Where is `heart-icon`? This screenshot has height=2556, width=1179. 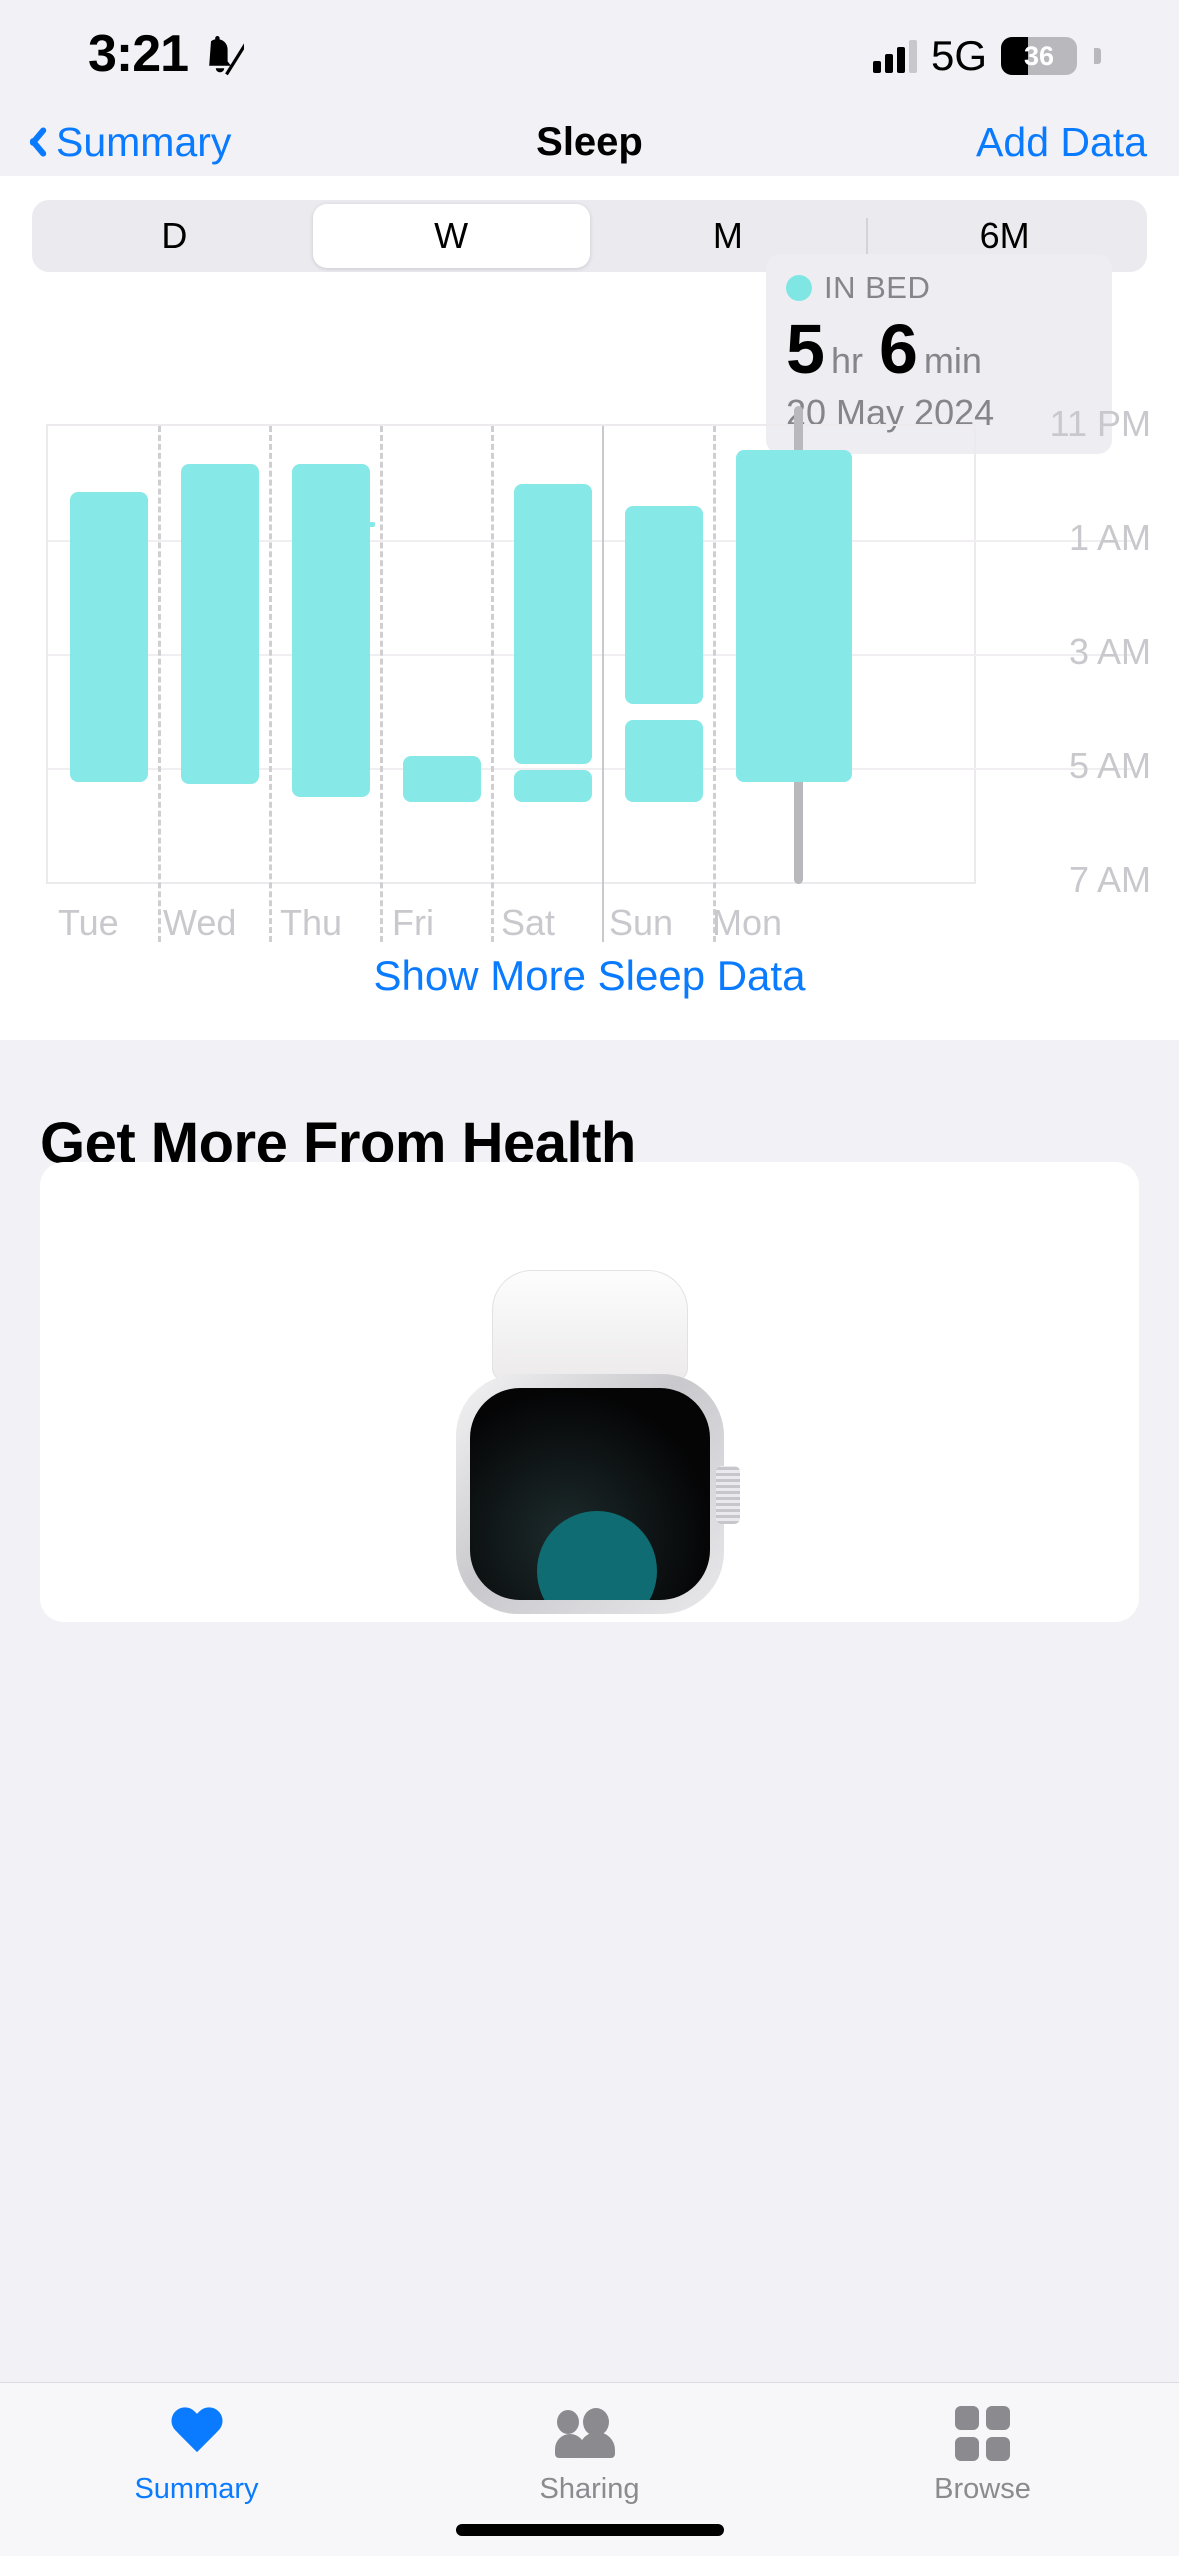 heart-icon is located at coordinates (197, 2433).